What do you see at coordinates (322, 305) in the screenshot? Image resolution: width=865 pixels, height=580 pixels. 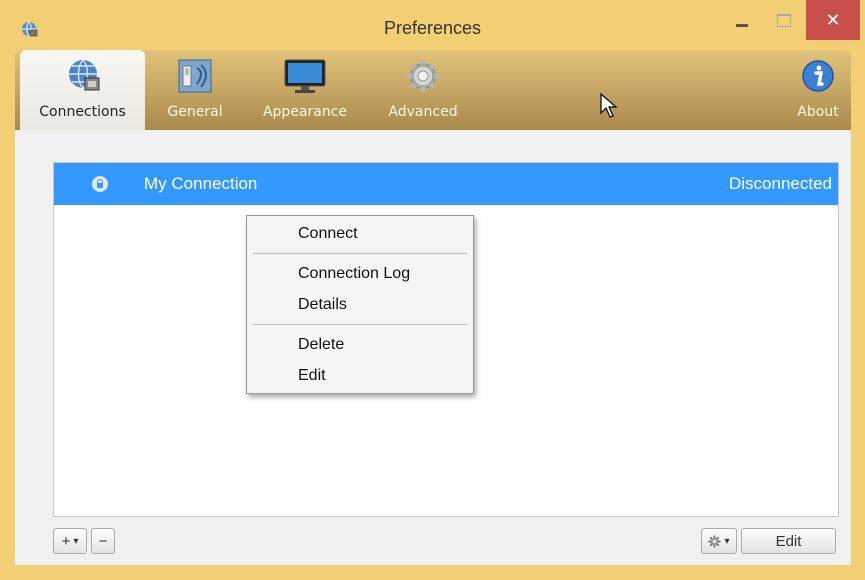 I see `menu-item-details: Details` at bounding box center [322, 305].